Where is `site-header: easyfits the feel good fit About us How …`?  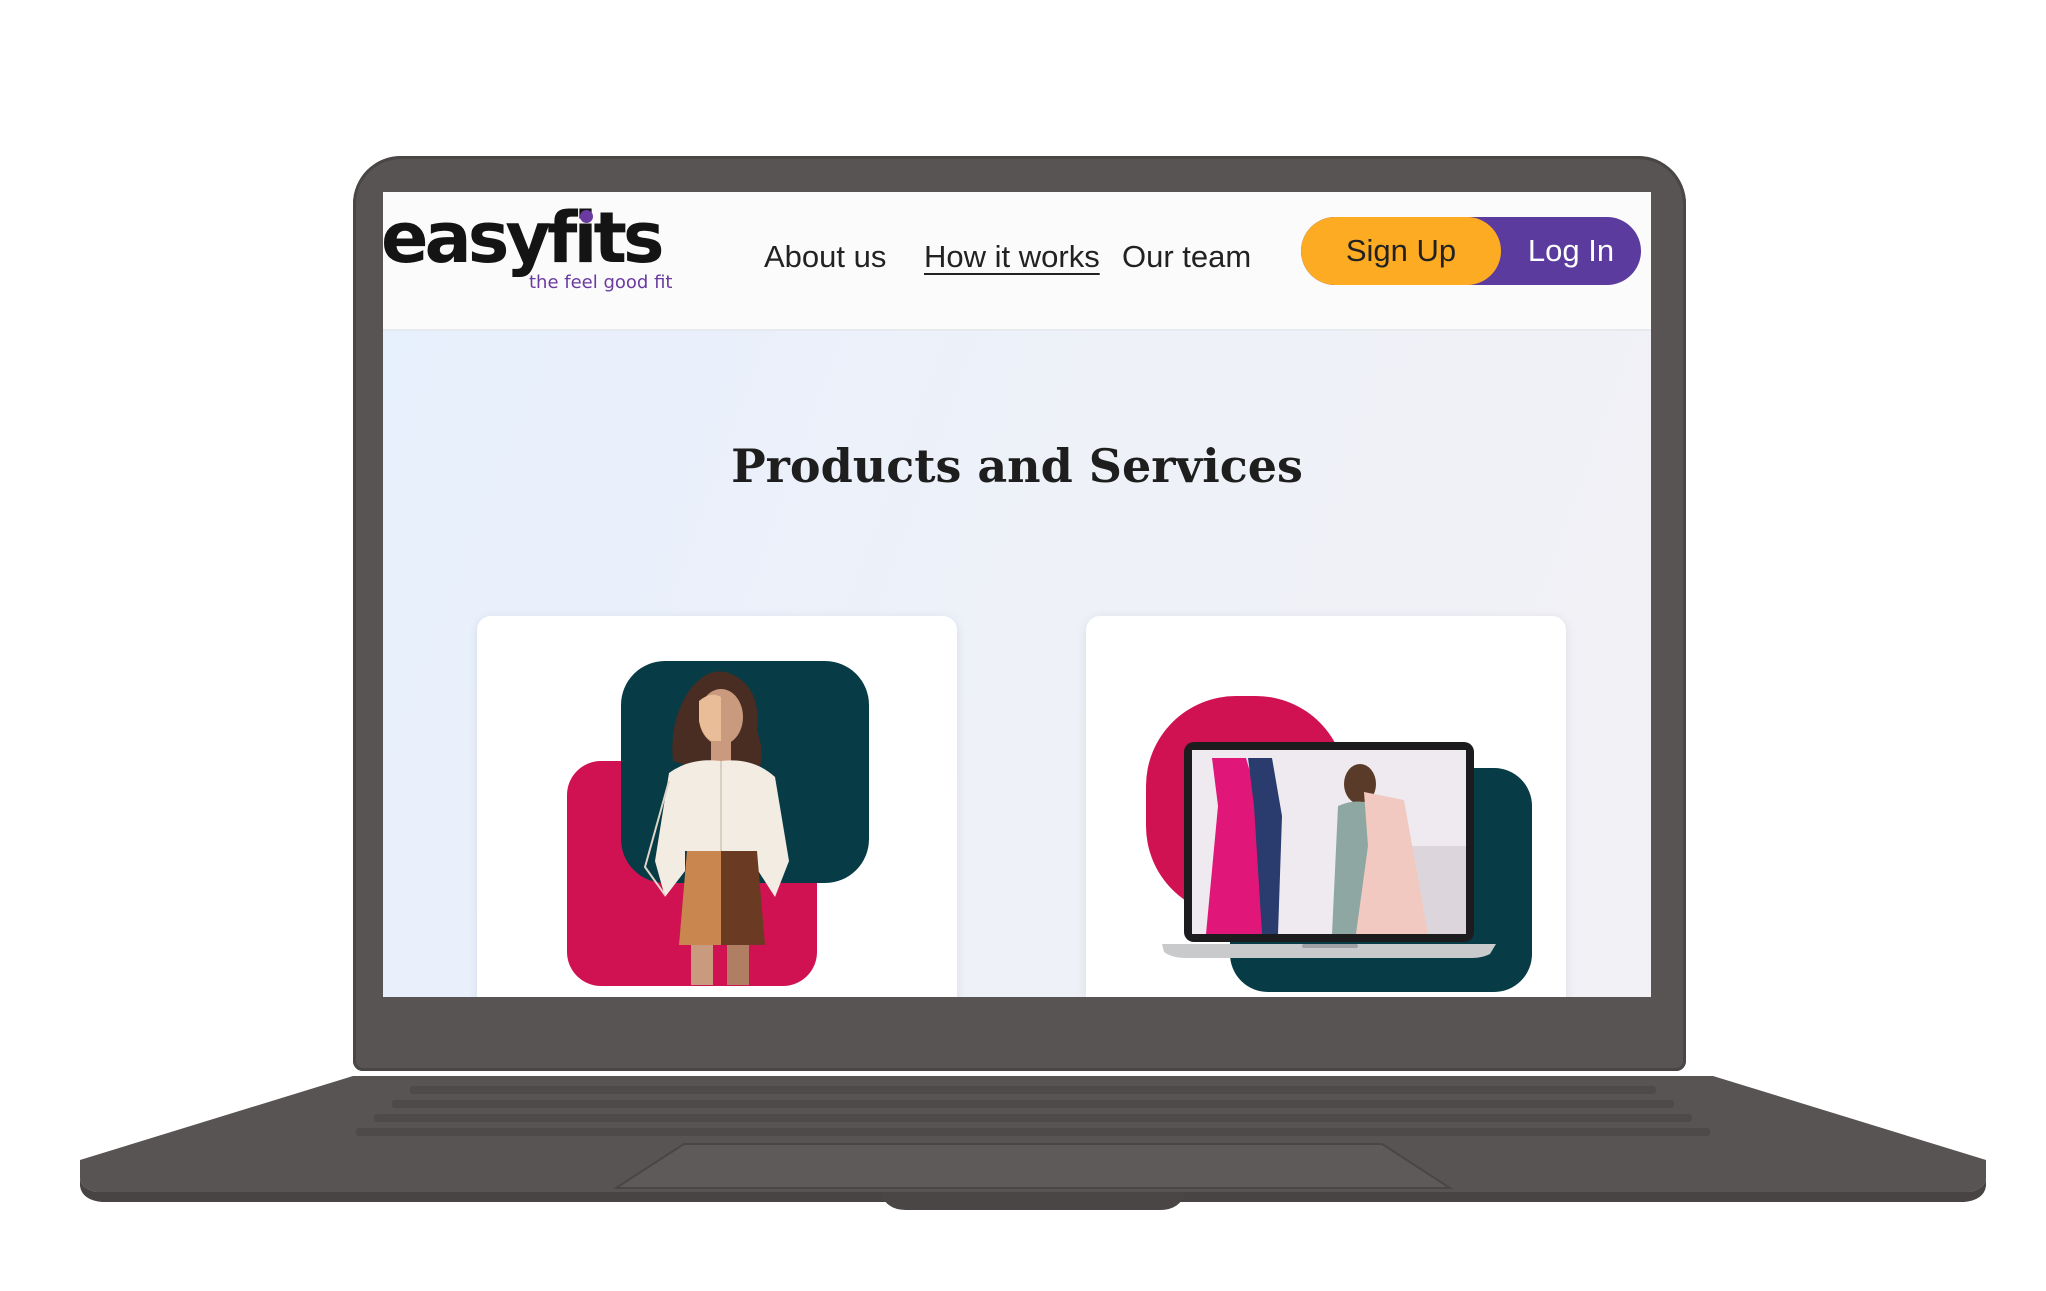 site-header: easyfits the feel good fit About us How … is located at coordinates (1017, 261).